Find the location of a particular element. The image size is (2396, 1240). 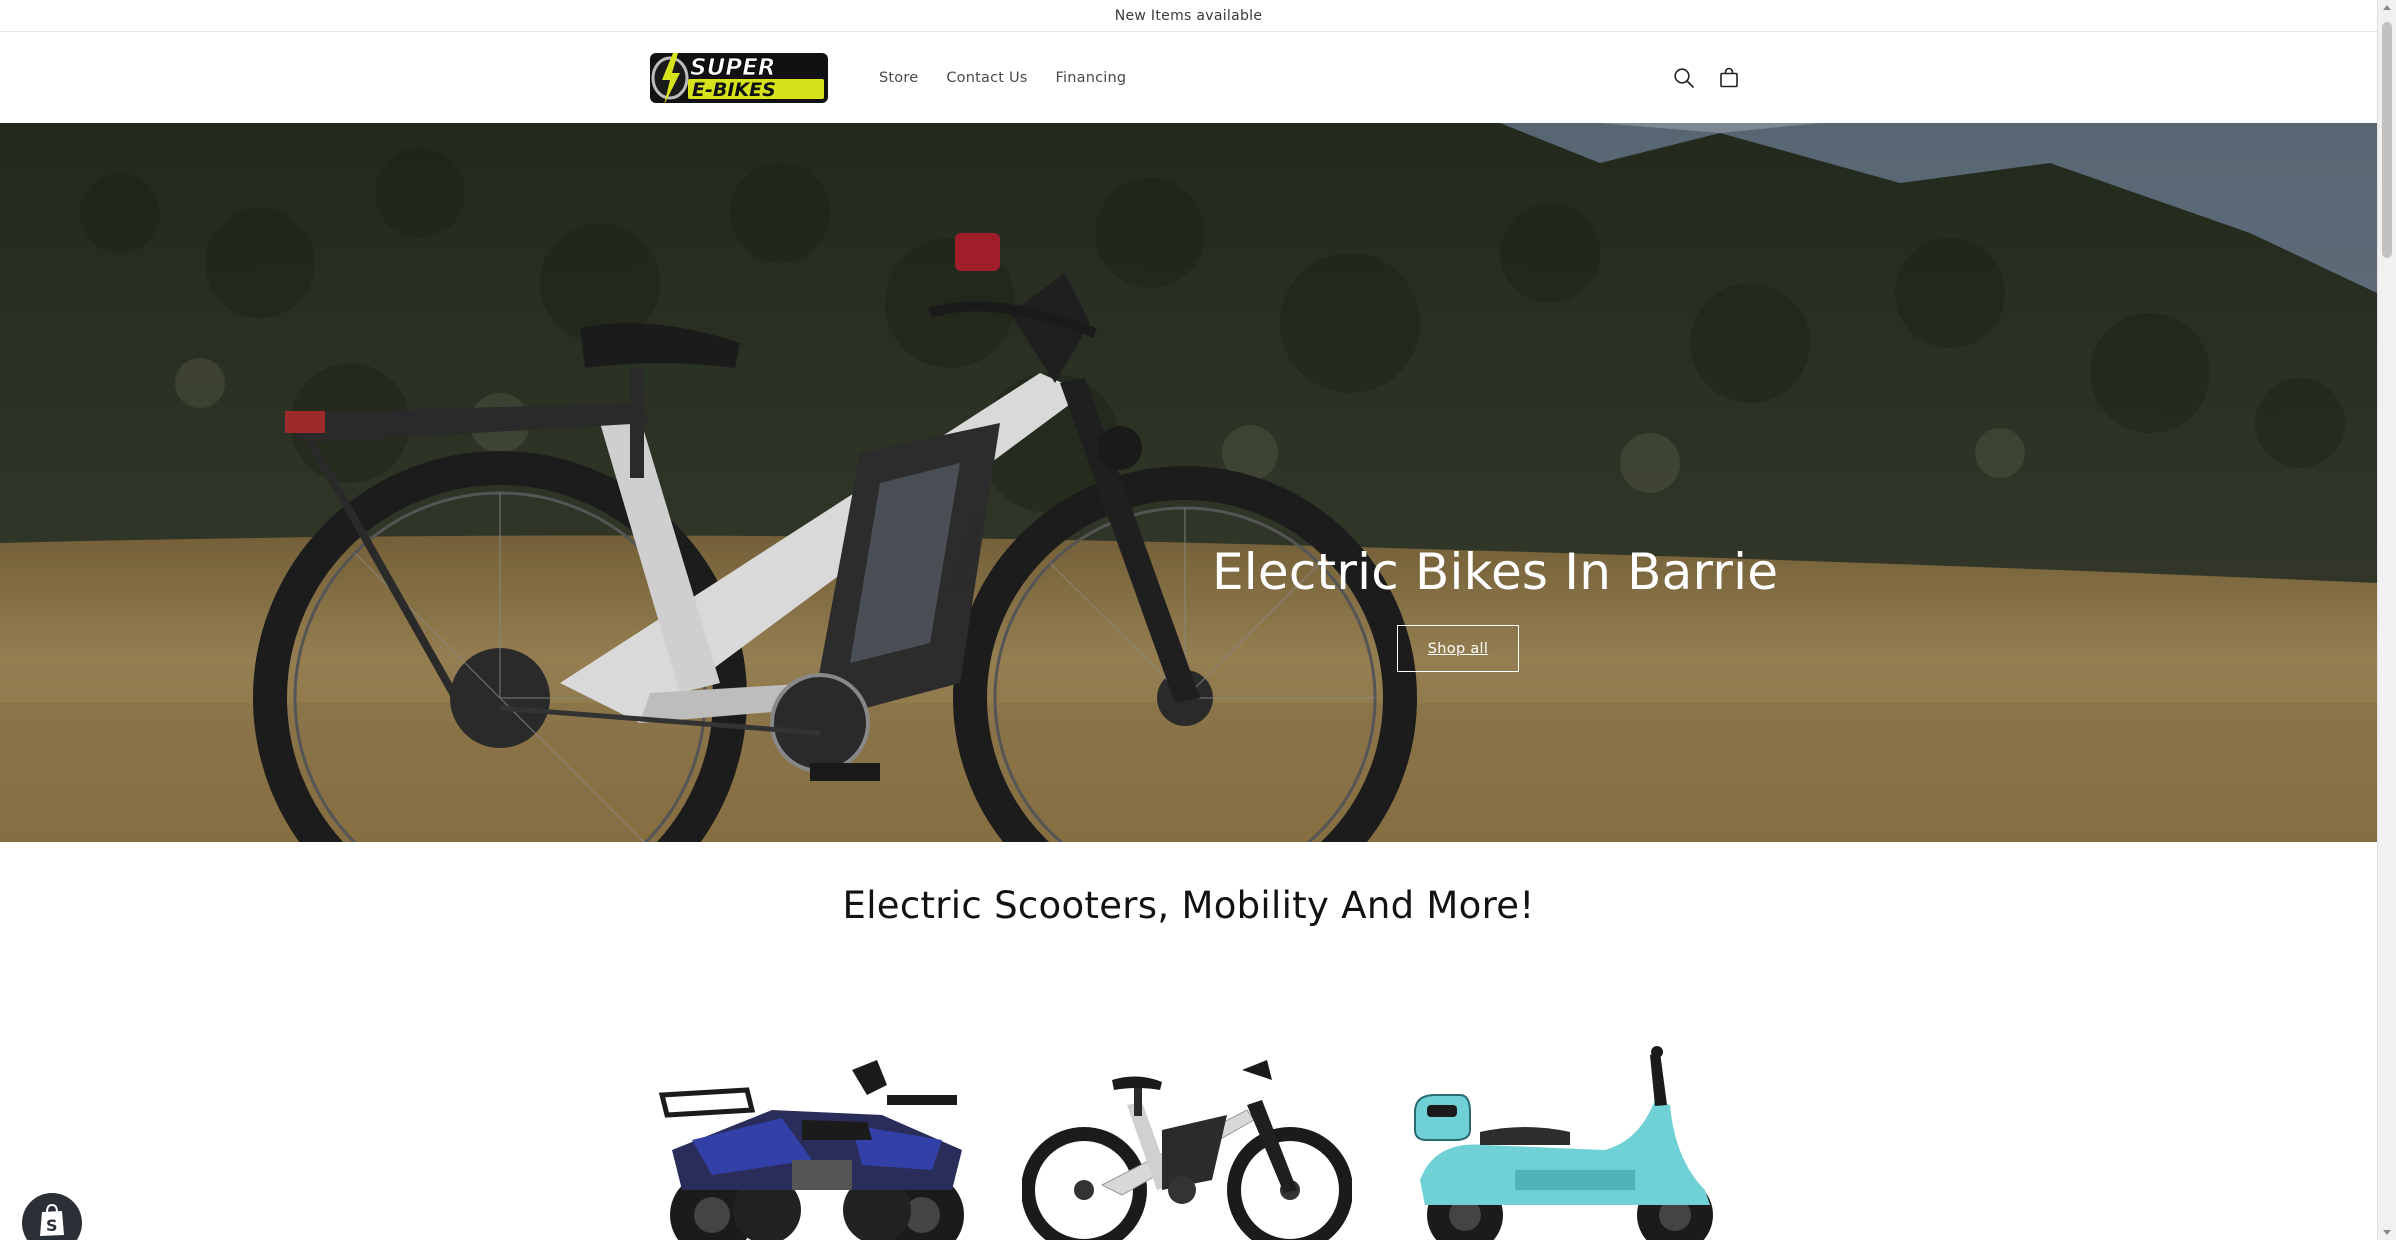

atv-image is located at coordinates (811, 1150).